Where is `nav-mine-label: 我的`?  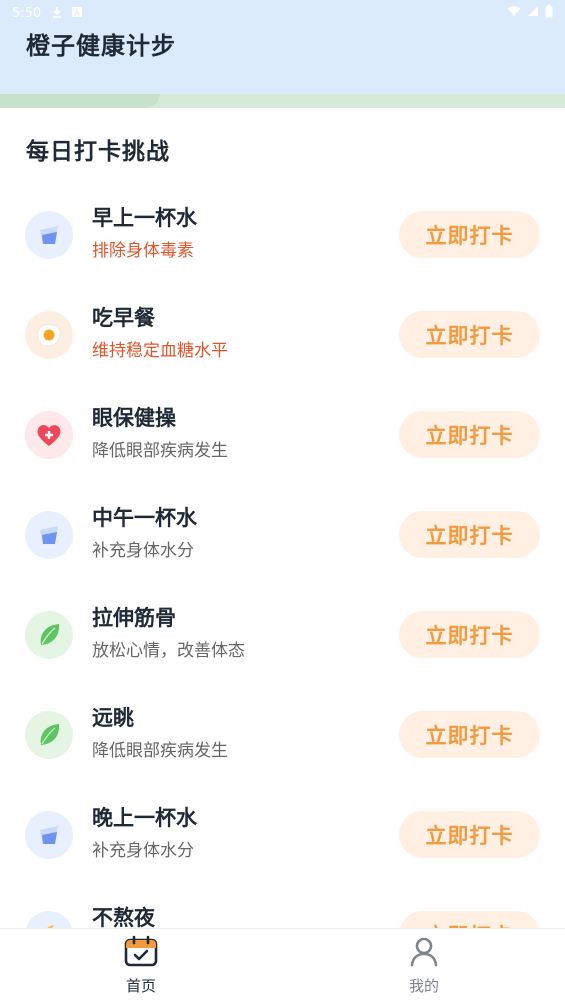 nav-mine-label: 我的 is located at coordinates (423, 986).